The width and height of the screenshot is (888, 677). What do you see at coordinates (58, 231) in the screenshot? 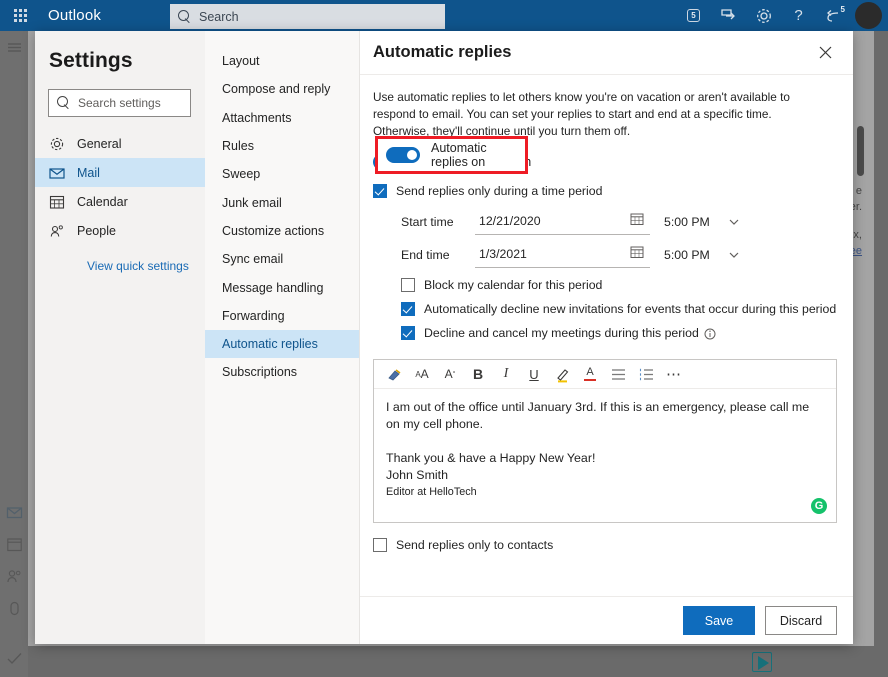
I see `people-icon` at bounding box center [58, 231].